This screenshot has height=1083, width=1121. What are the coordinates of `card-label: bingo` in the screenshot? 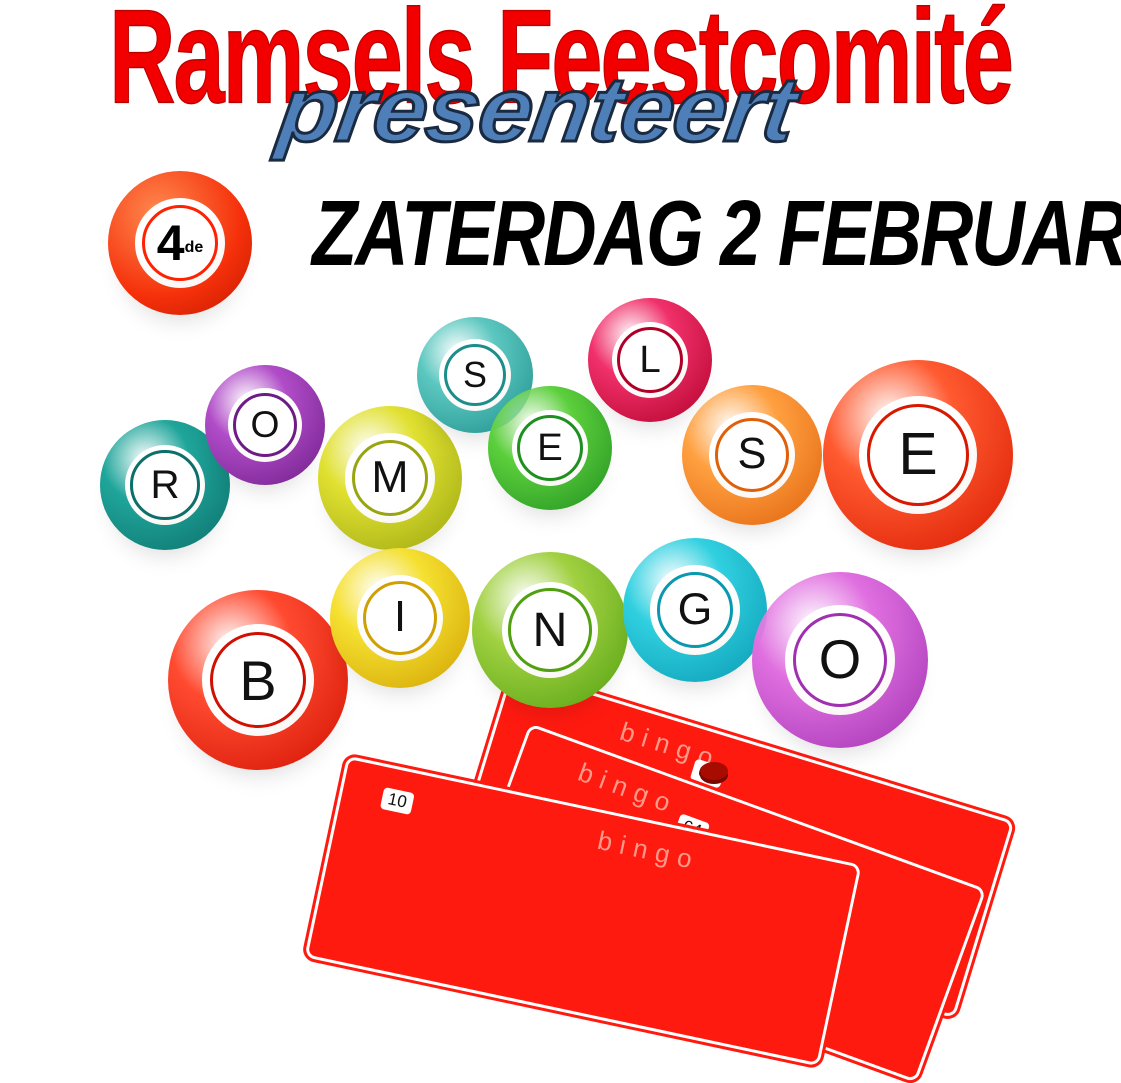 It's located at (649, 850).